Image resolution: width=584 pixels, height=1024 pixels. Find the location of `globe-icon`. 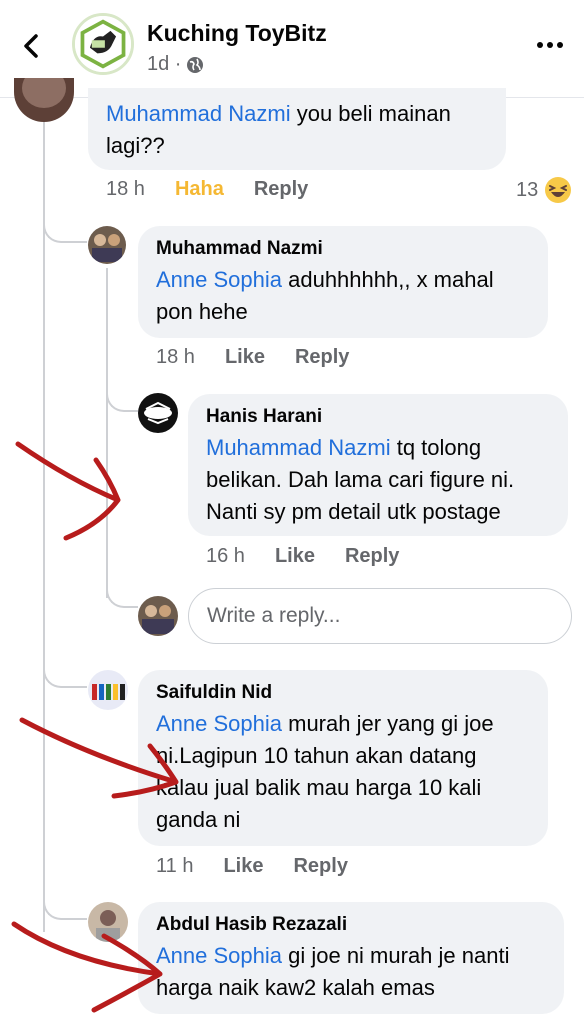

globe-icon is located at coordinates (195, 64).